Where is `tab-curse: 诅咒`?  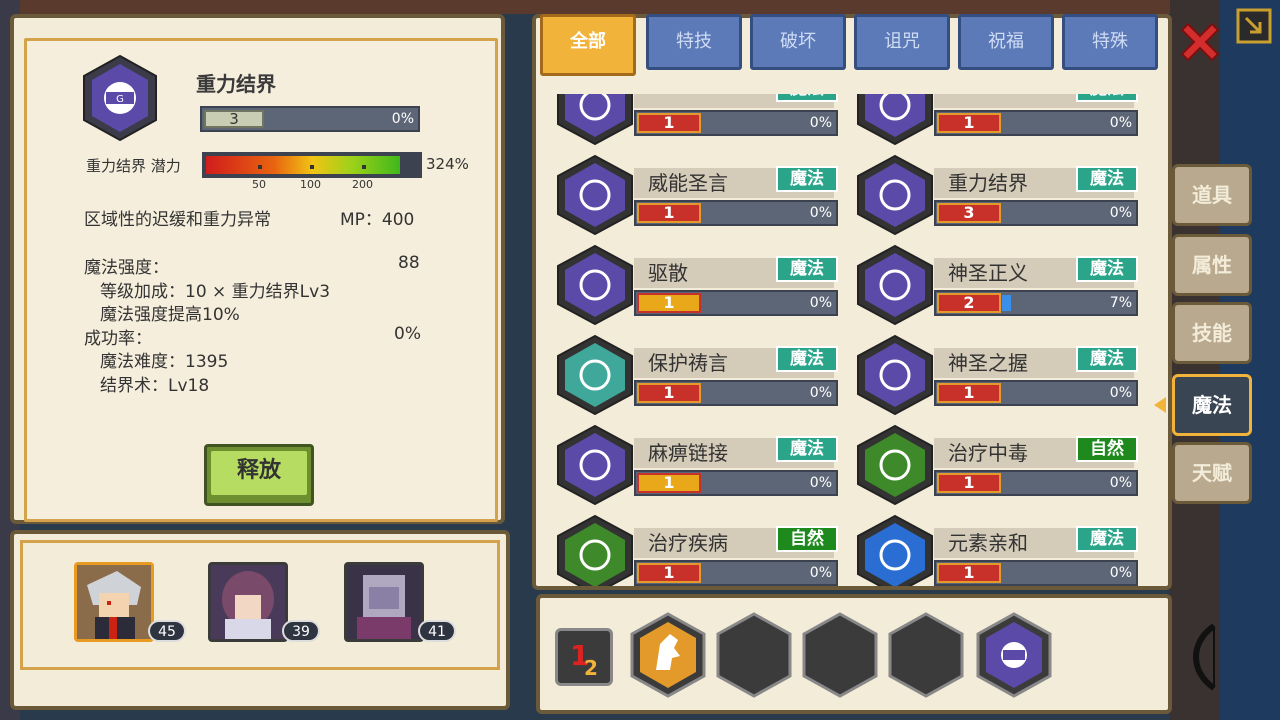 tab-curse: 诅咒 is located at coordinates (902, 42).